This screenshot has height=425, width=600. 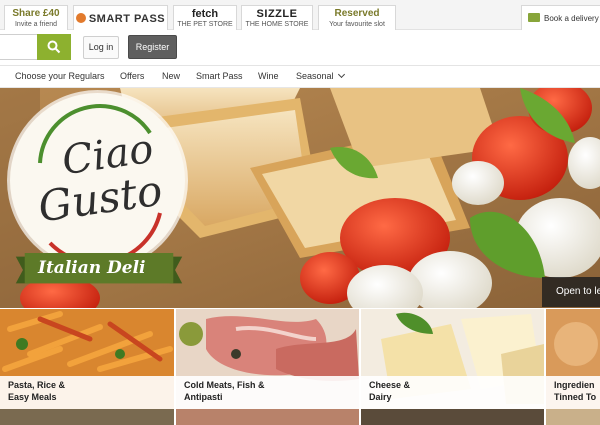 What do you see at coordinates (60, 76) in the screenshot?
I see `nav-item-regulars: Choose your Regulars` at bounding box center [60, 76].